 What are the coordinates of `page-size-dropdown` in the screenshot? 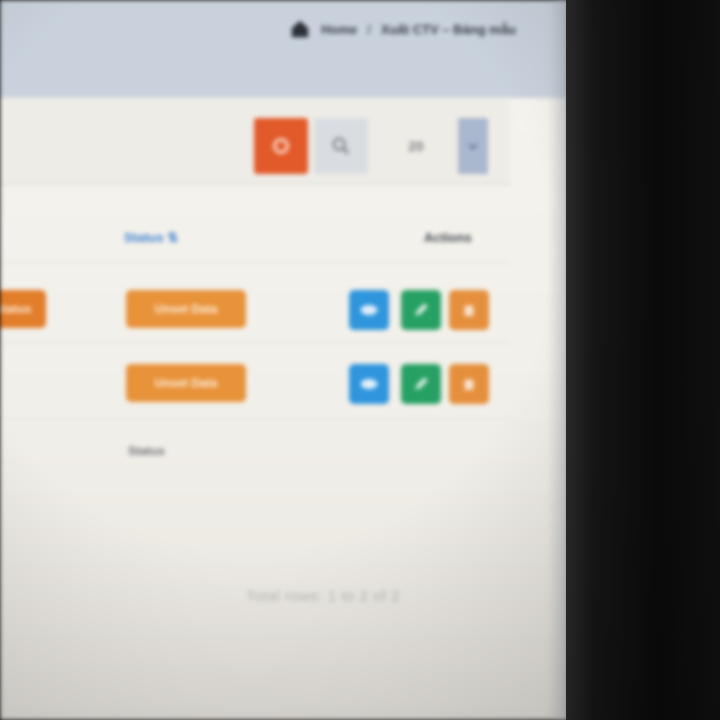 It's located at (473, 146).